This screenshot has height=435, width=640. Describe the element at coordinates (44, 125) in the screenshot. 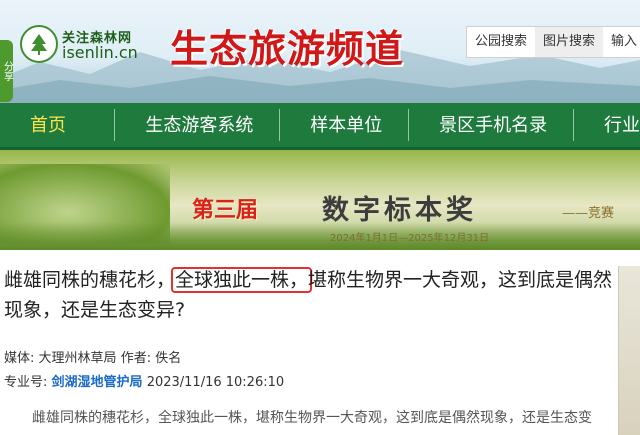

I see `nav-item-home: 首页` at that location.